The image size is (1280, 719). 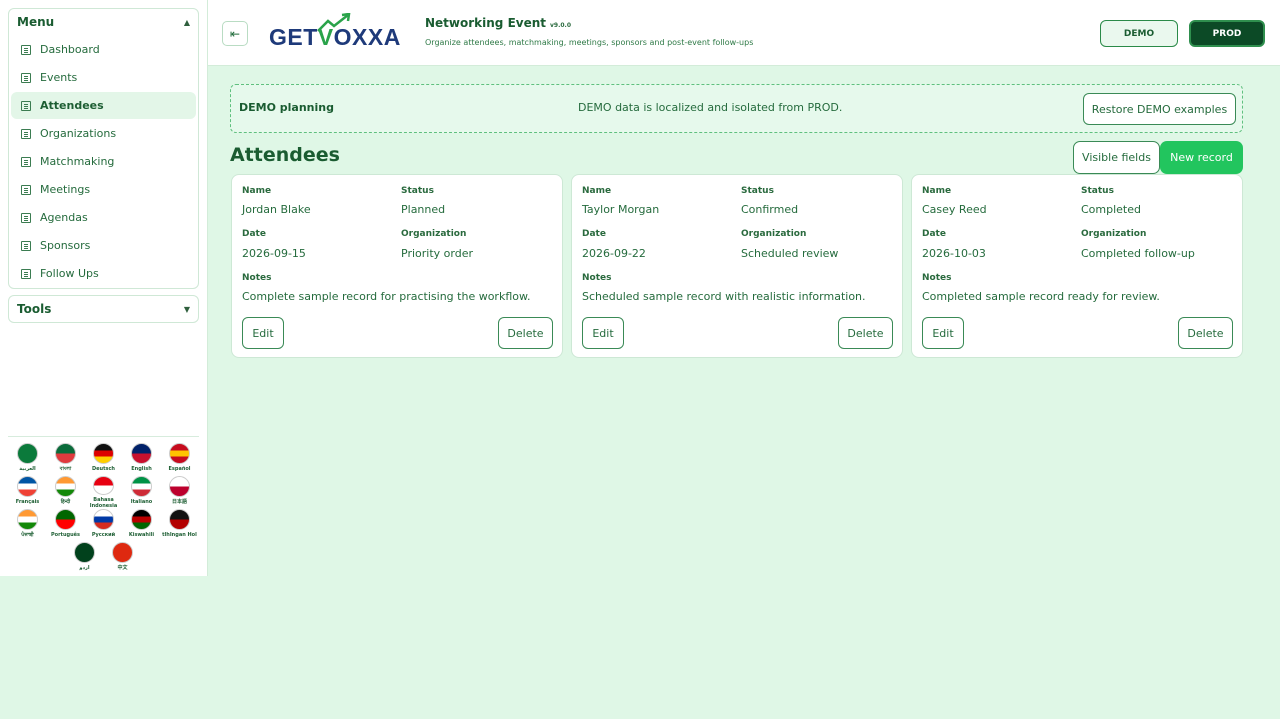 I want to click on demo-button: DEMO, so click(x=1139, y=33).